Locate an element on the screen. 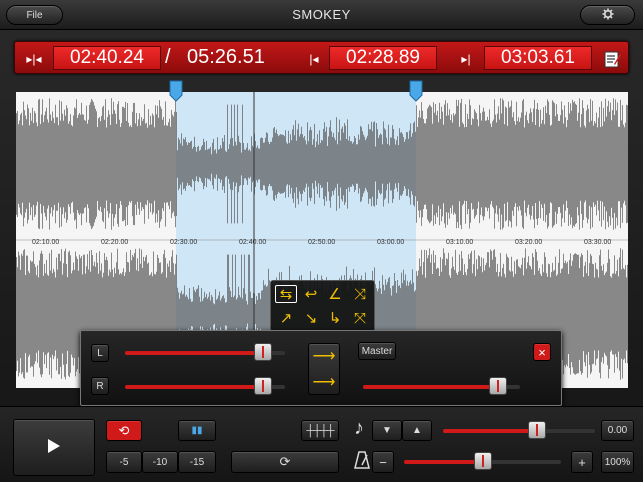 This screenshot has width=643, height=482. fx-cross-icon: ⤨ is located at coordinates (360, 294).